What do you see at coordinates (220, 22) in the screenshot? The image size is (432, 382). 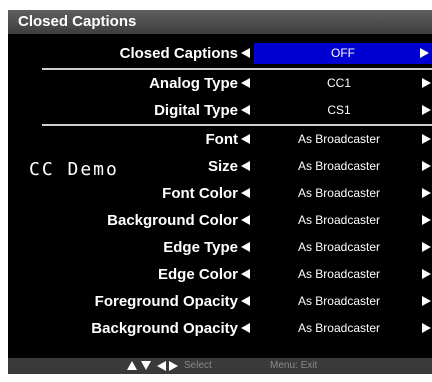 I see `menu-title: Closed Captions` at bounding box center [220, 22].